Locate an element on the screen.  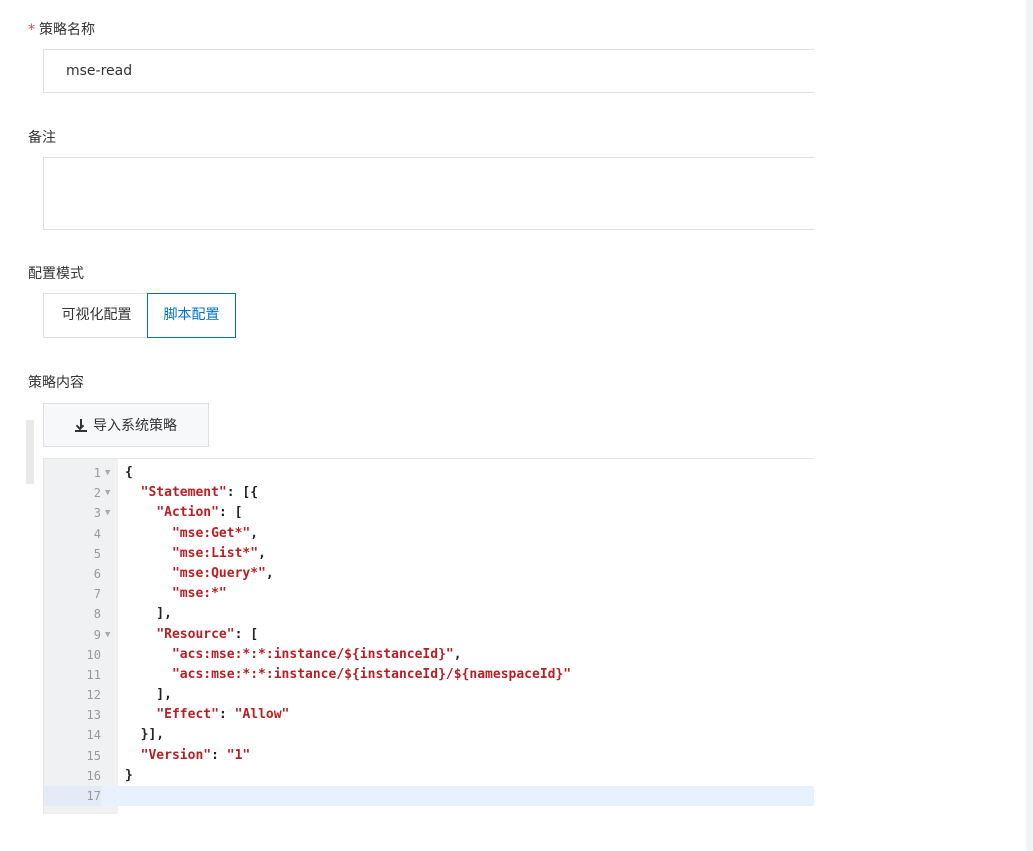
code-line: 13 "Effect": "Allow" is located at coordinates (429, 715).